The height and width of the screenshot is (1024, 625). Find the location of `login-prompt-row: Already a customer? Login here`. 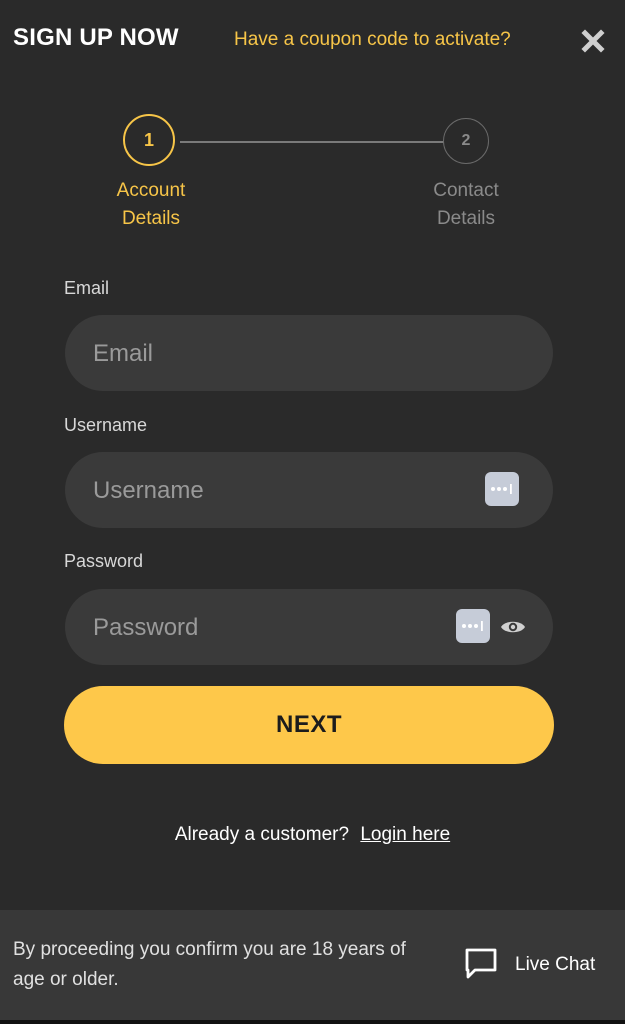

login-prompt-row: Already a customer? Login here is located at coordinates (312, 835).